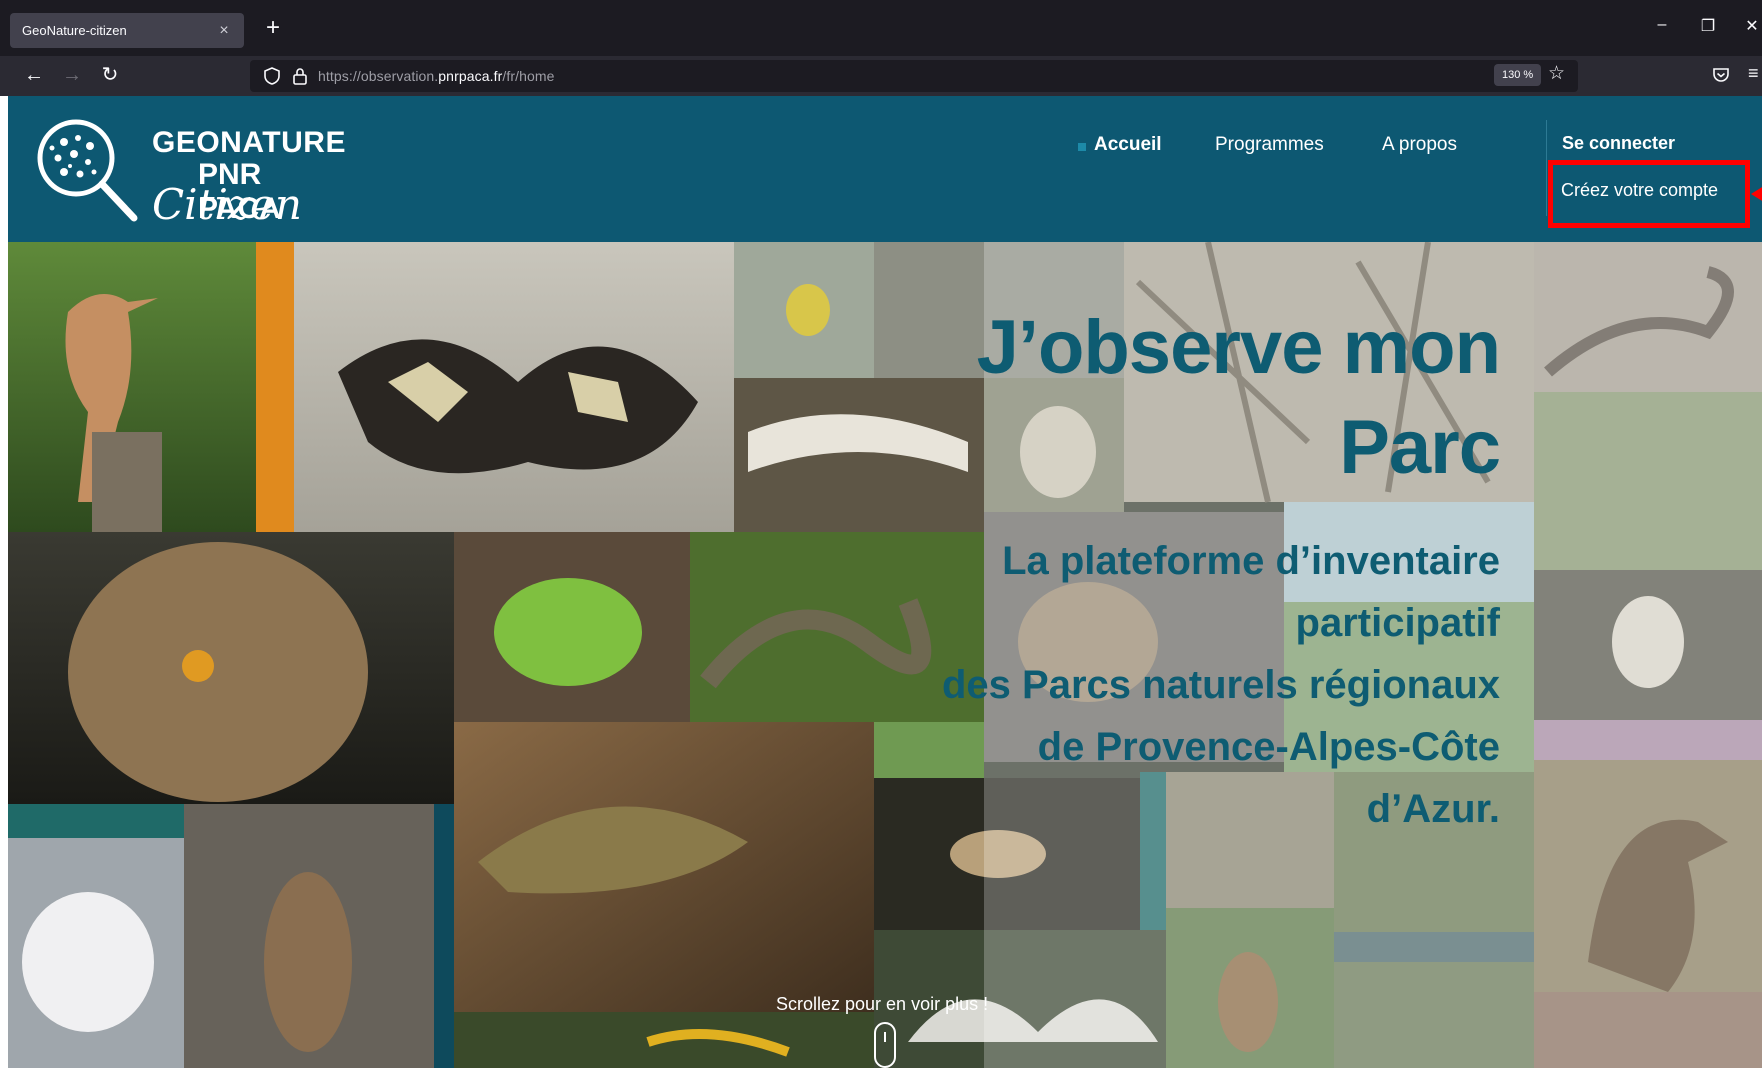 The width and height of the screenshot is (1762, 1068). I want to click on photo-chamois, so click(309, 936).